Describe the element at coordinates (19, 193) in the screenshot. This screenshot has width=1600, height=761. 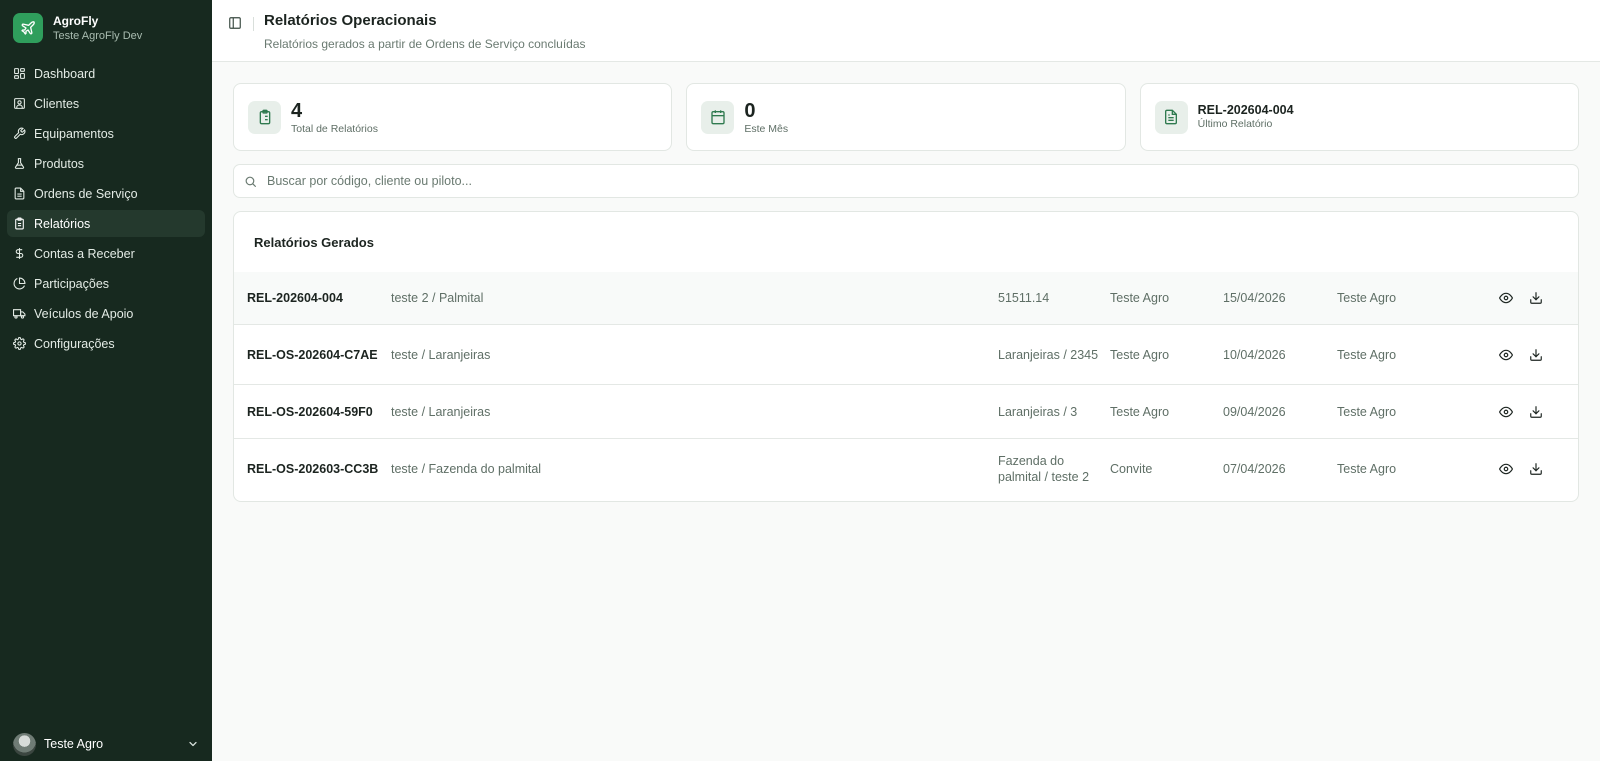
I see `document-icon` at that location.